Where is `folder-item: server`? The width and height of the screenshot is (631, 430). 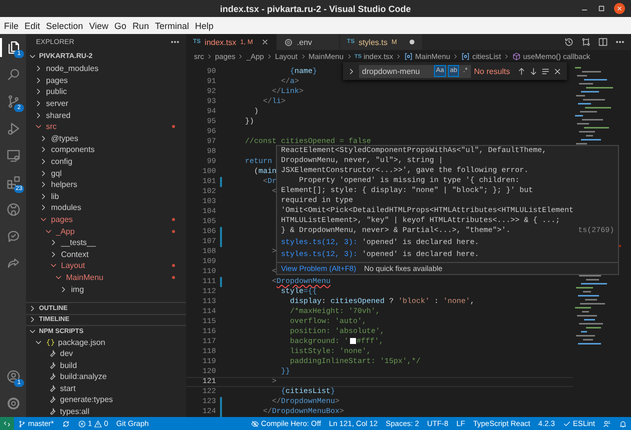 folder-item: server is located at coordinates (106, 104).